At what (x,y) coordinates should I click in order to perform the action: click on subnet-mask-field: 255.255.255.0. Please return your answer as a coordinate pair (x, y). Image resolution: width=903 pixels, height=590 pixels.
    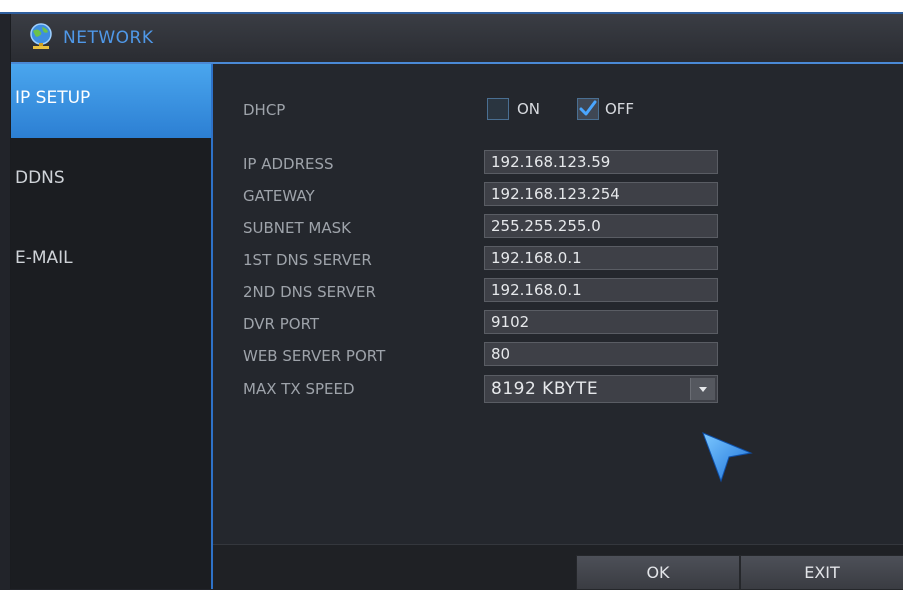
    Looking at the image, I should click on (601, 226).